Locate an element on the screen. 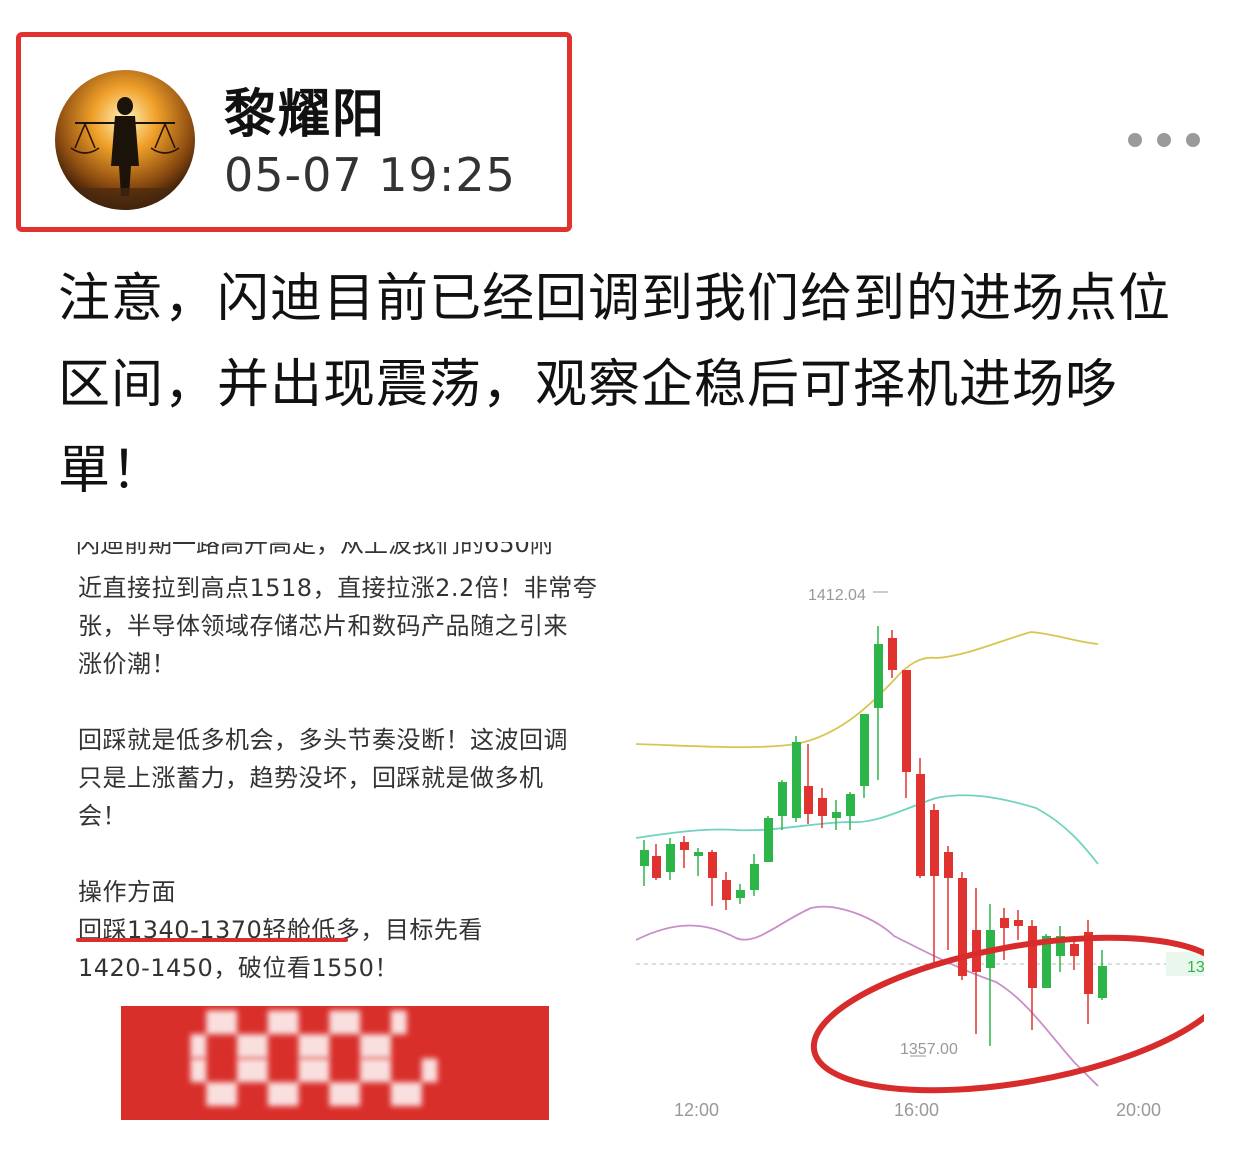  blurred-red-banner: ▞▚▞▚▞▚▞ ▚▞▚▞▚▞▚▞ is located at coordinates (335, 1063).